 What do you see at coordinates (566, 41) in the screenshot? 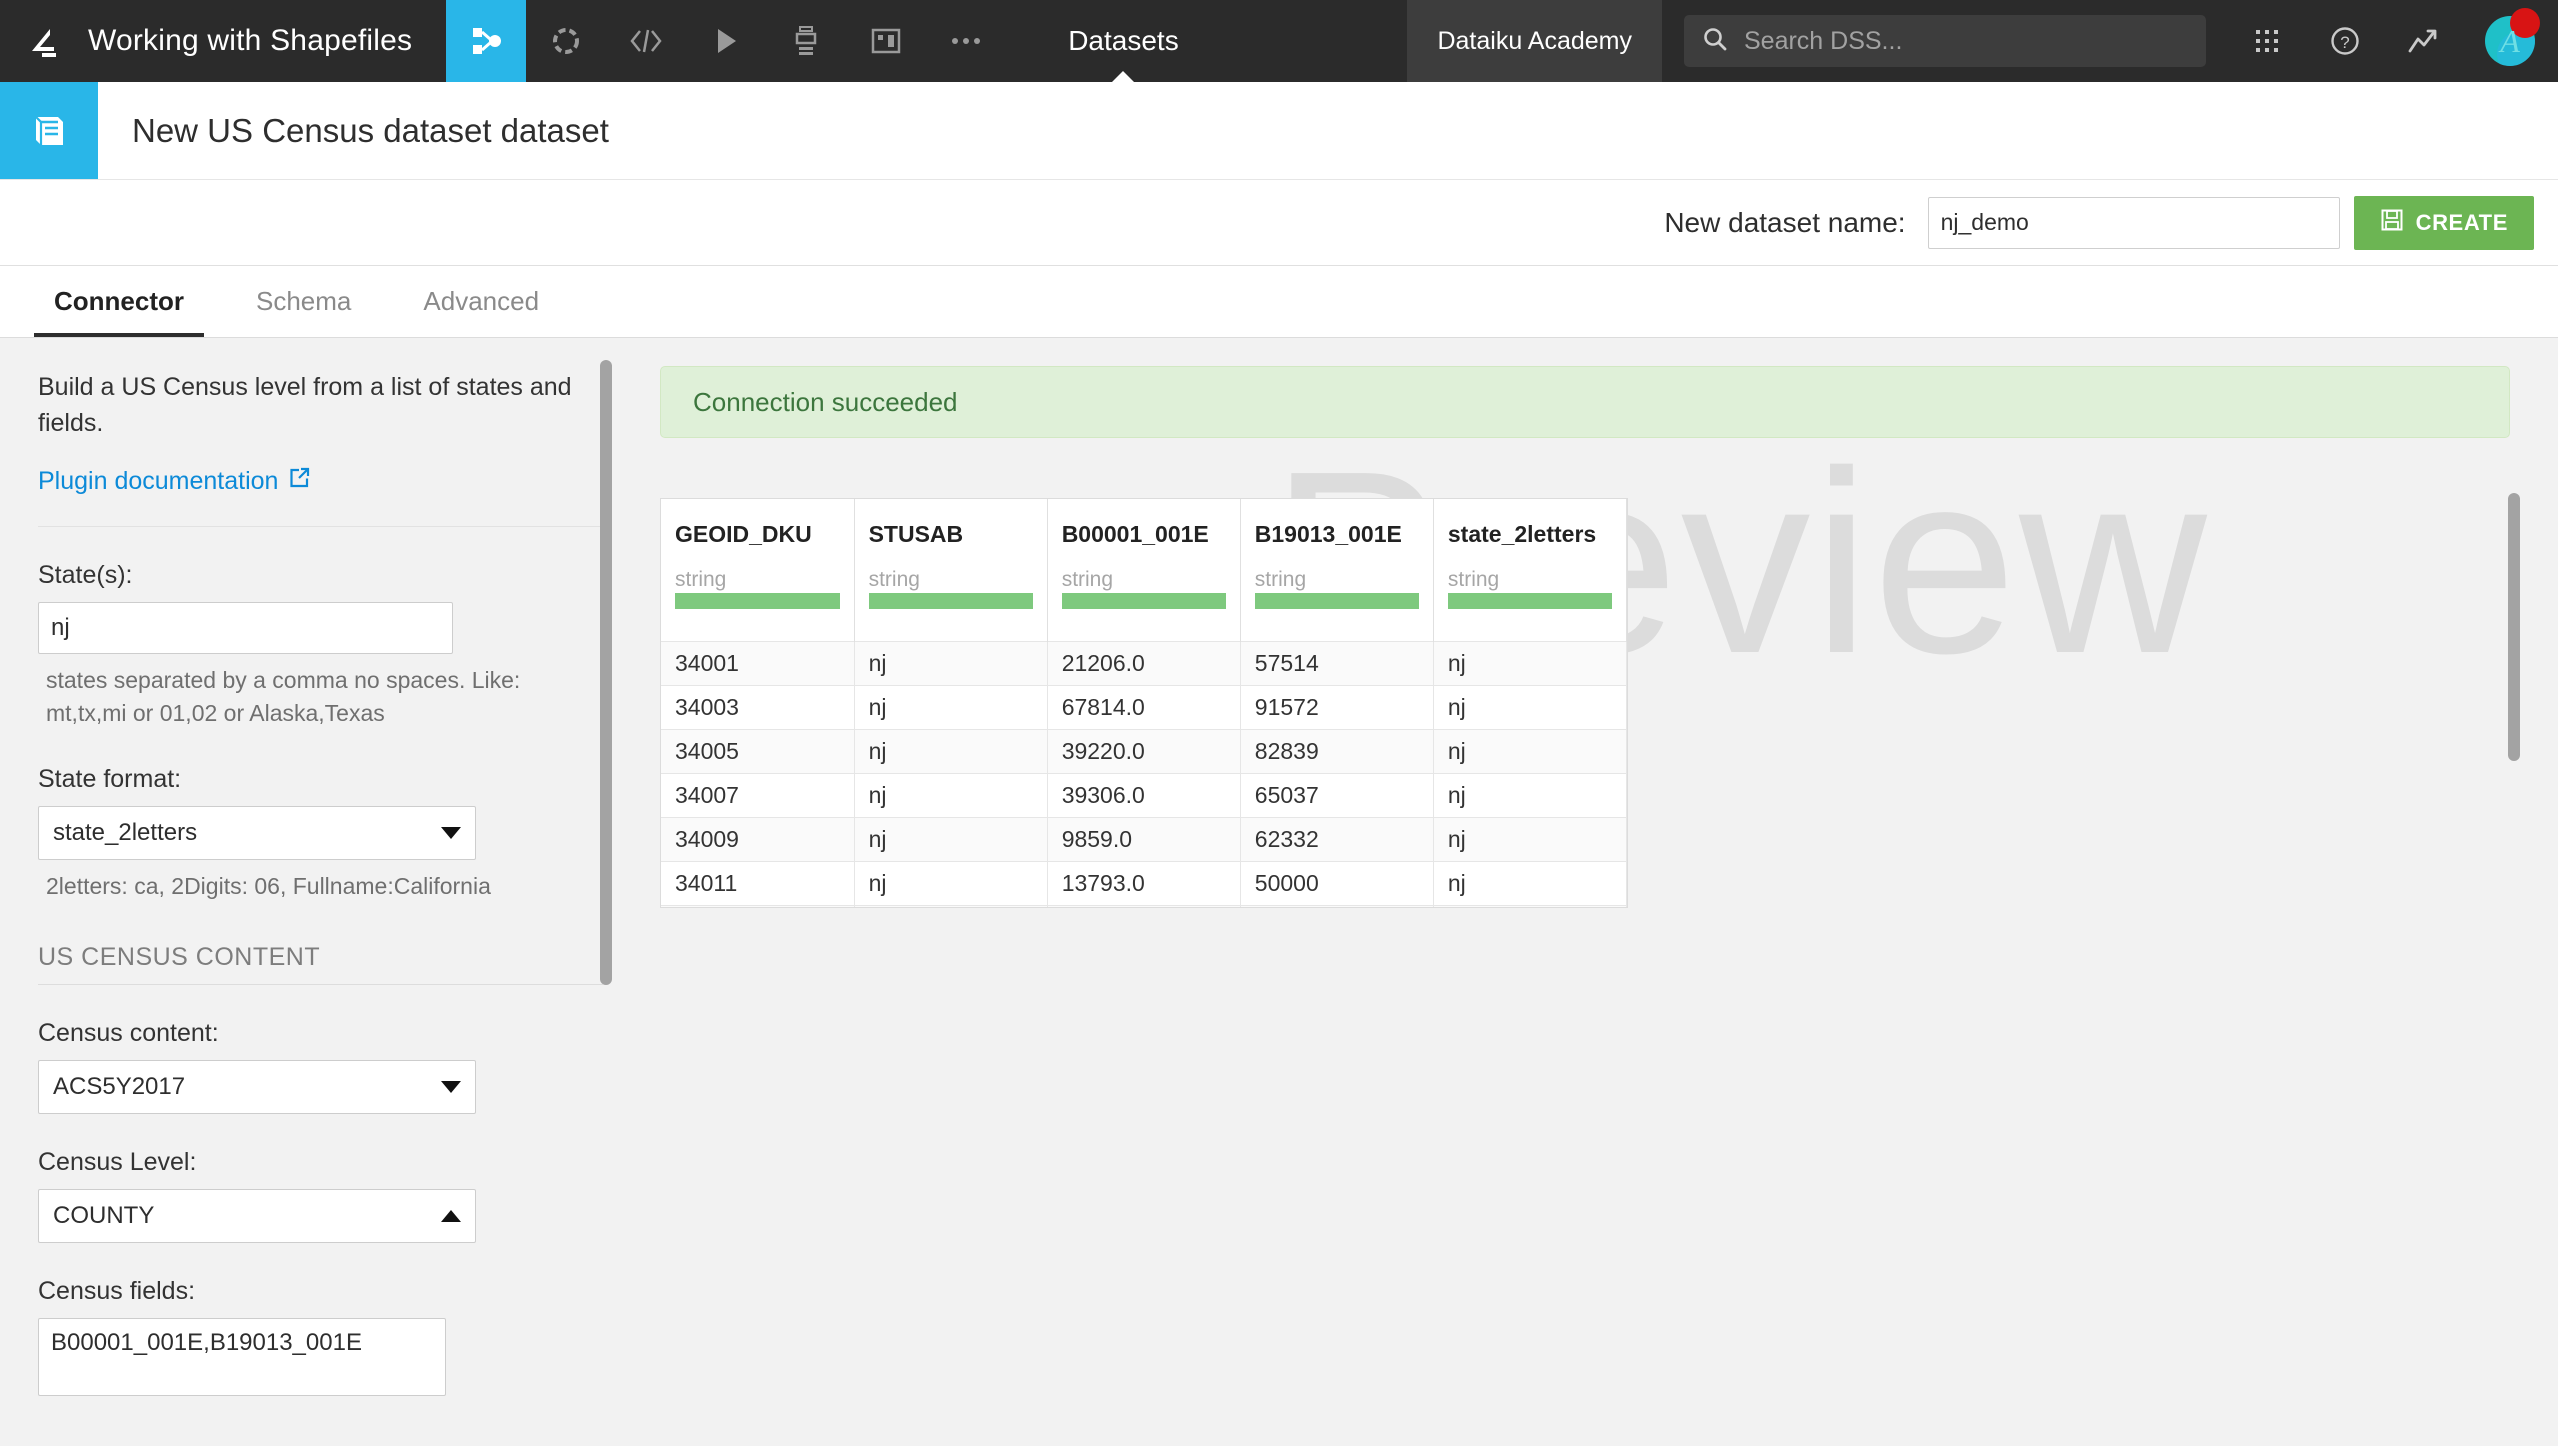
I see `lab-circle-icon` at bounding box center [566, 41].